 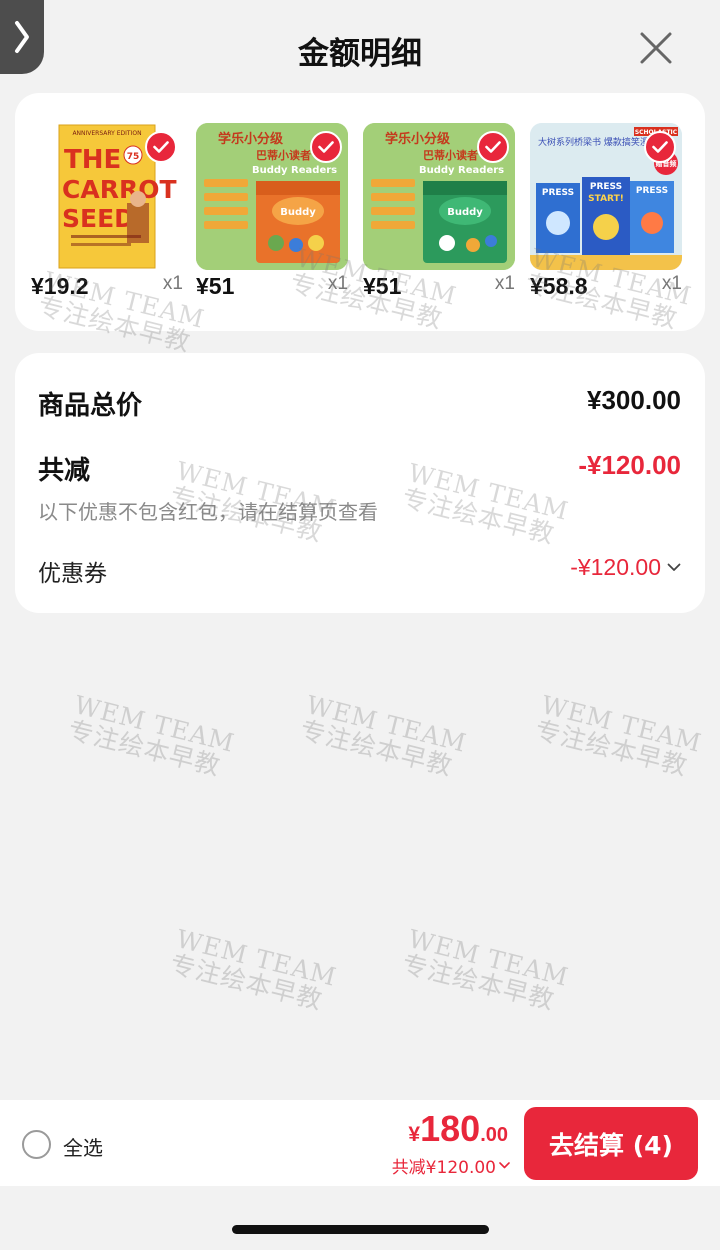 What do you see at coordinates (414, 1134) in the screenshot?
I see `currency-symbol: ¥` at bounding box center [414, 1134].